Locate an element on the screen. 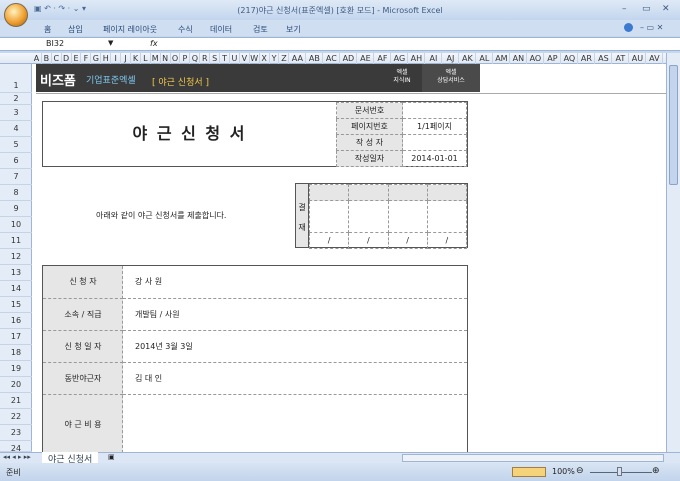 The image size is (680, 481). column-header: D is located at coordinates (67, 58).